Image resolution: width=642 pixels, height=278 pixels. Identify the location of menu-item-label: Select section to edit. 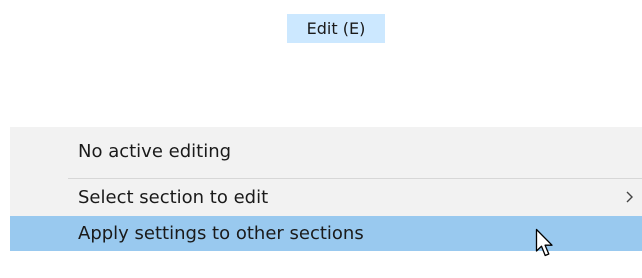
(173, 197).